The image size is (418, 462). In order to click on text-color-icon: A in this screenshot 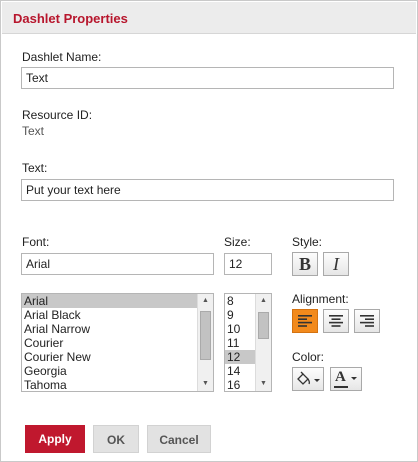, I will do `click(341, 378)`.